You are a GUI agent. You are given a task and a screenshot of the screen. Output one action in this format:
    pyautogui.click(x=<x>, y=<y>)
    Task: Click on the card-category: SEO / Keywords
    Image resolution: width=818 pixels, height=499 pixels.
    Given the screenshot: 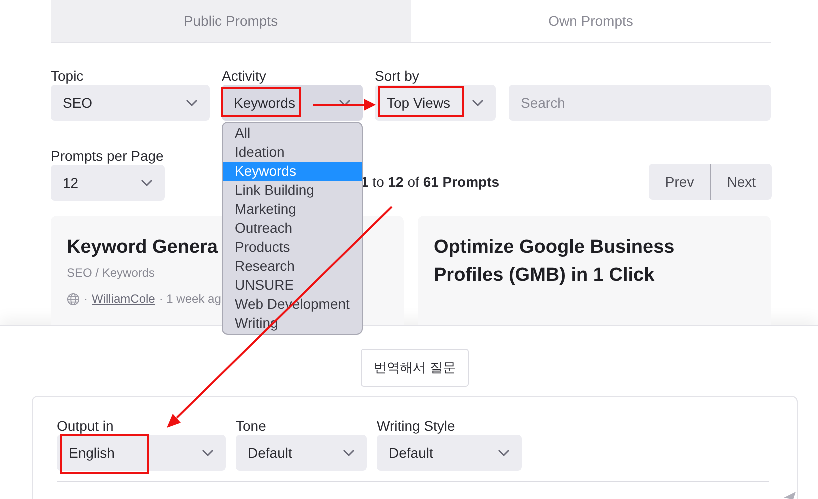 What is the action you would take?
    pyautogui.click(x=111, y=273)
    